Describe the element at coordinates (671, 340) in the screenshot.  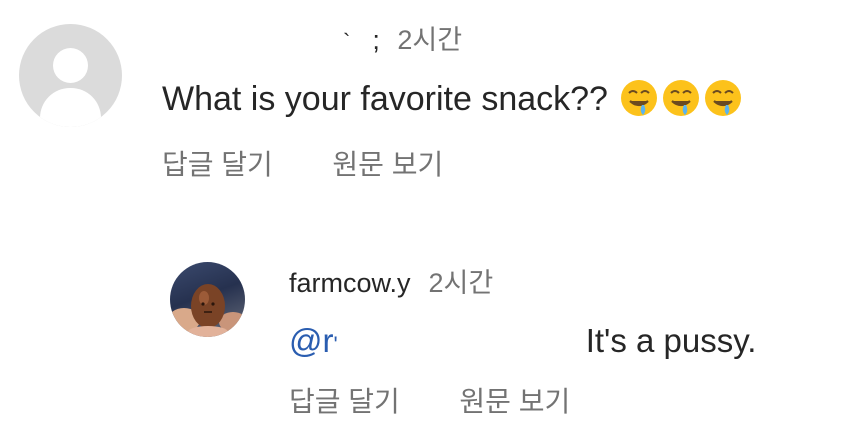
I see `reply-body: It's a pussy.` at that location.